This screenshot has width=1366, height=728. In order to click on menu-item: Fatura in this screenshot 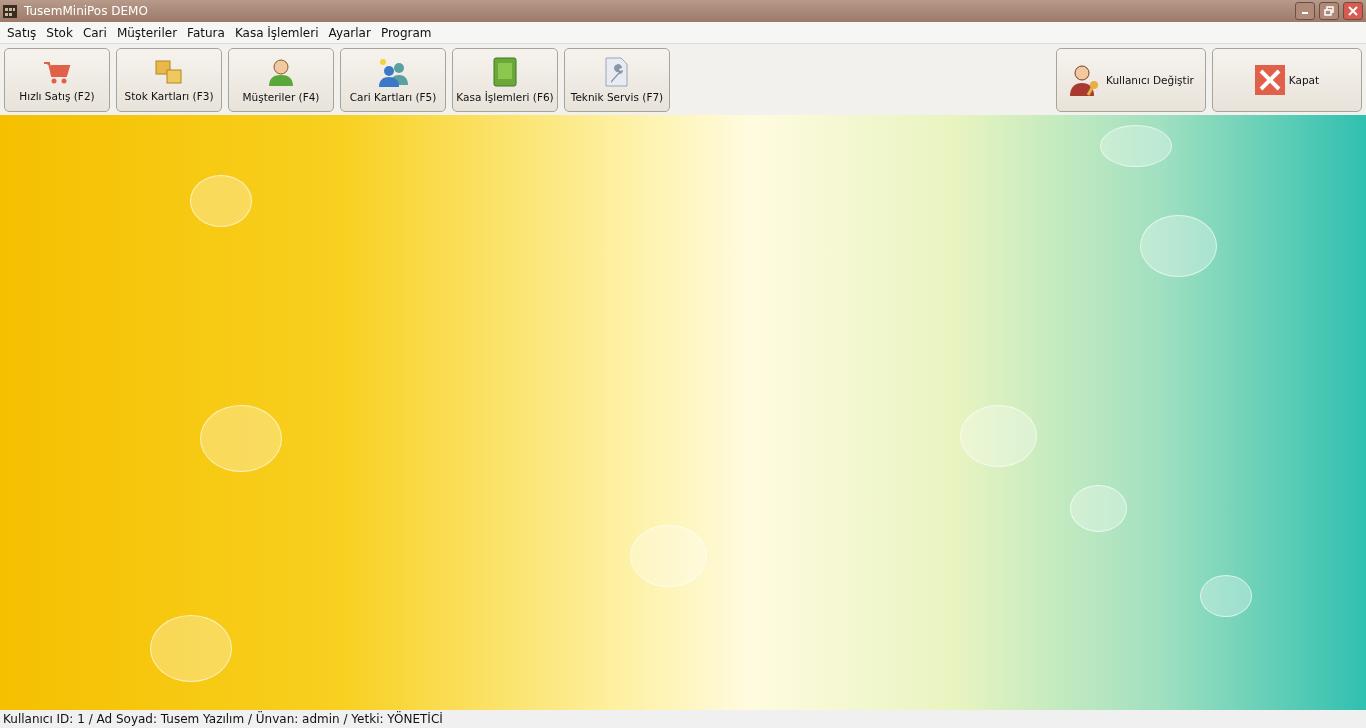, I will do `click(206, 32)`.